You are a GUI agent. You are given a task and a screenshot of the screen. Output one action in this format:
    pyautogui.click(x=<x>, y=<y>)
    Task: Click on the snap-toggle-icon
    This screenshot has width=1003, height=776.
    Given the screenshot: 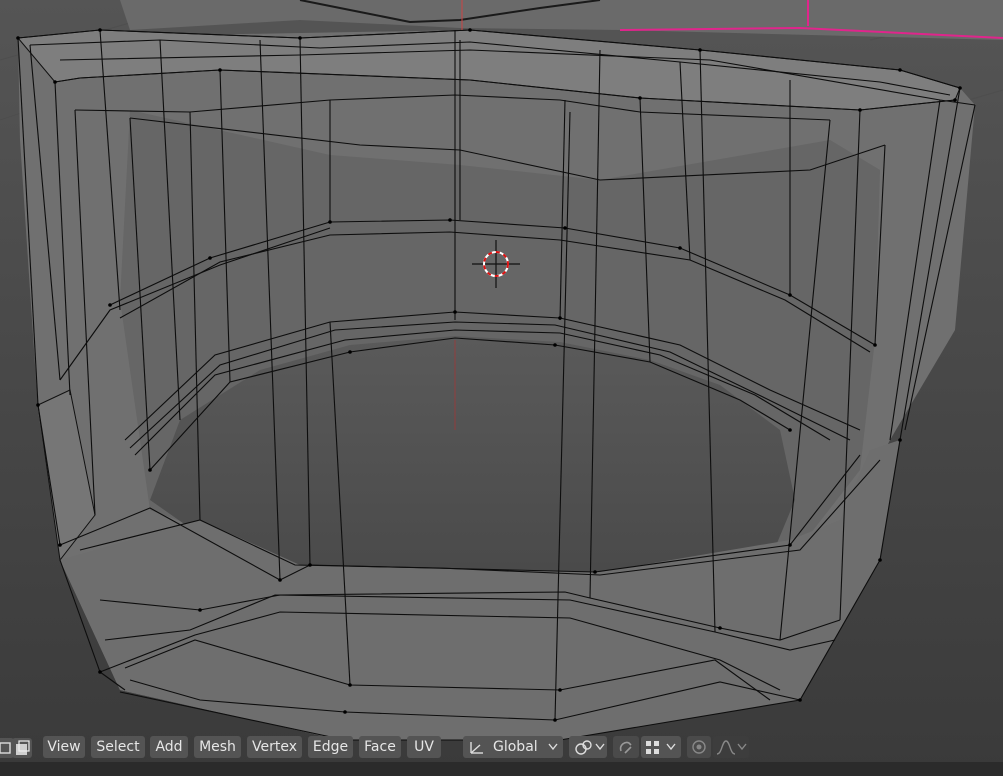 What is the action you would take?
    pyautogui.click(x=625, y=747)
    